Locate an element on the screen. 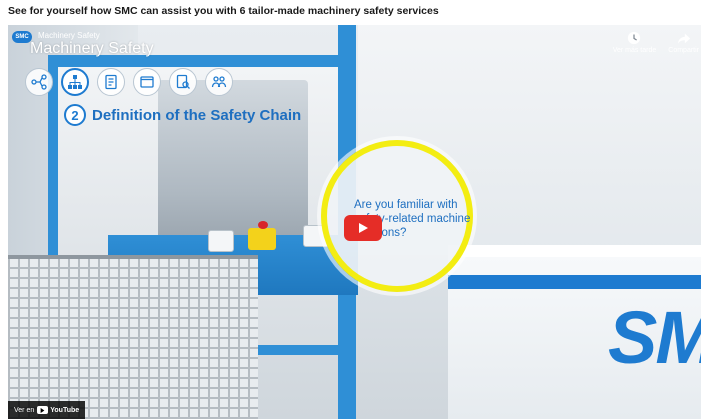  brand-subtitle: Machinery Safety is located at coordinates (69, 35).